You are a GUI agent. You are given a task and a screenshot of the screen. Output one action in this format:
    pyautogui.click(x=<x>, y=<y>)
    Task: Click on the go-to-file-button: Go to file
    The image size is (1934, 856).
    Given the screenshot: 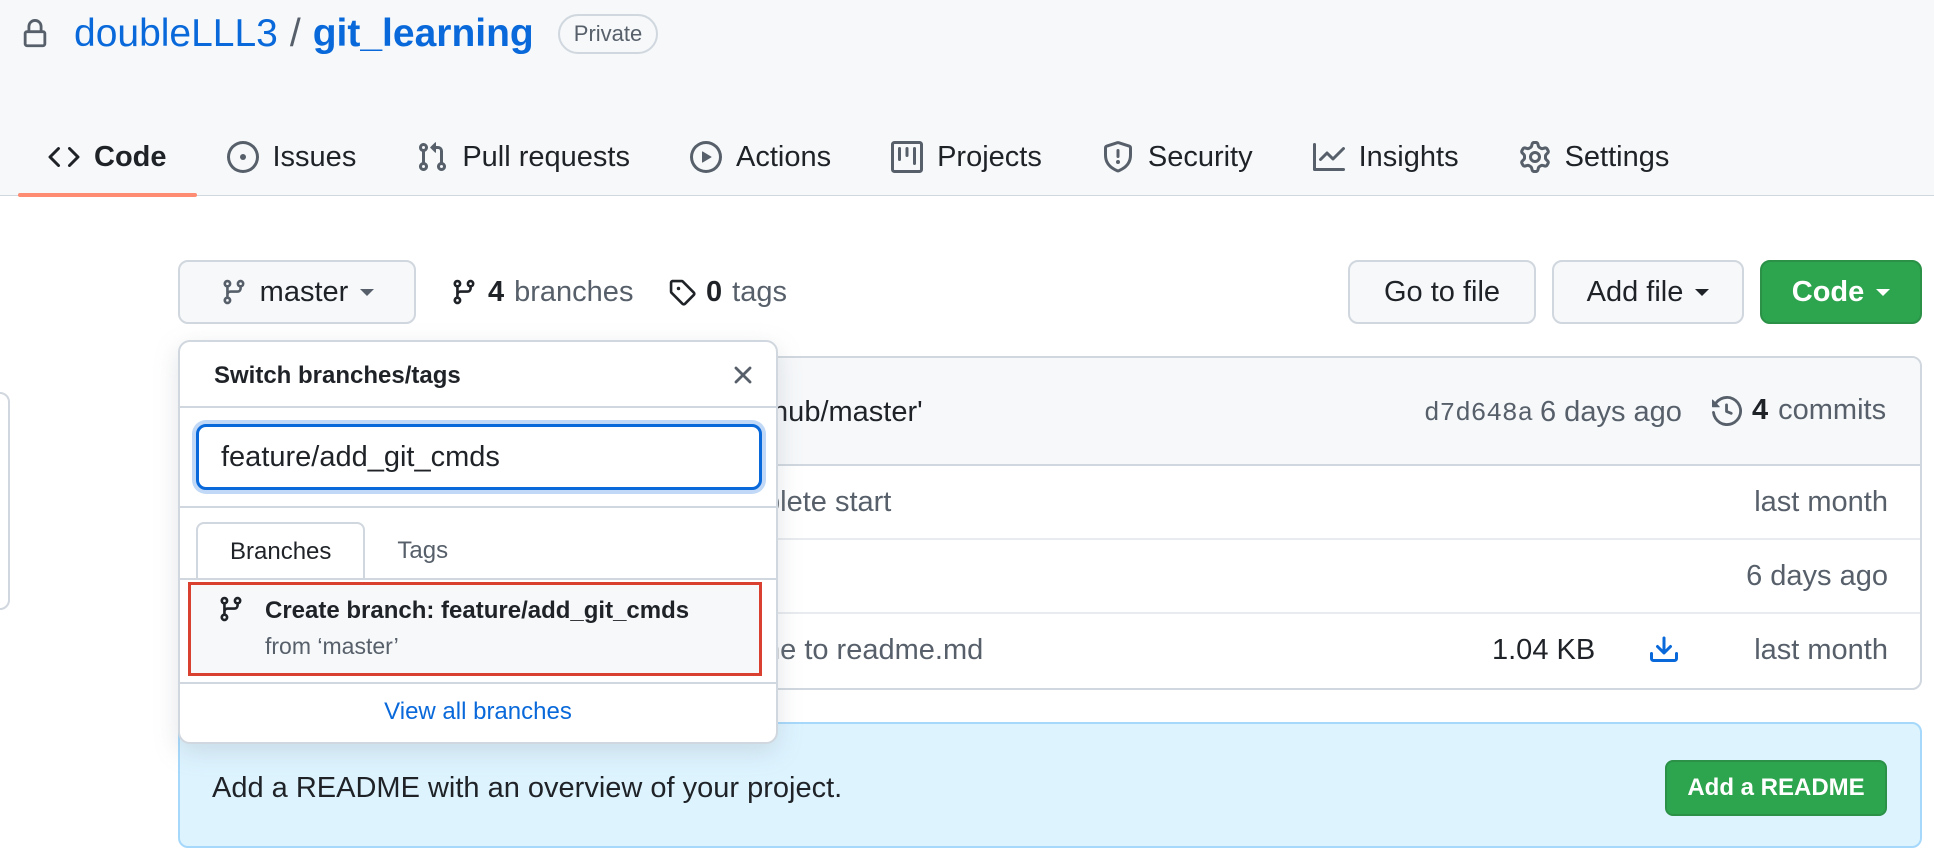 What is the action you would take?
    pyautogui.click(x=1442, y=292)
    